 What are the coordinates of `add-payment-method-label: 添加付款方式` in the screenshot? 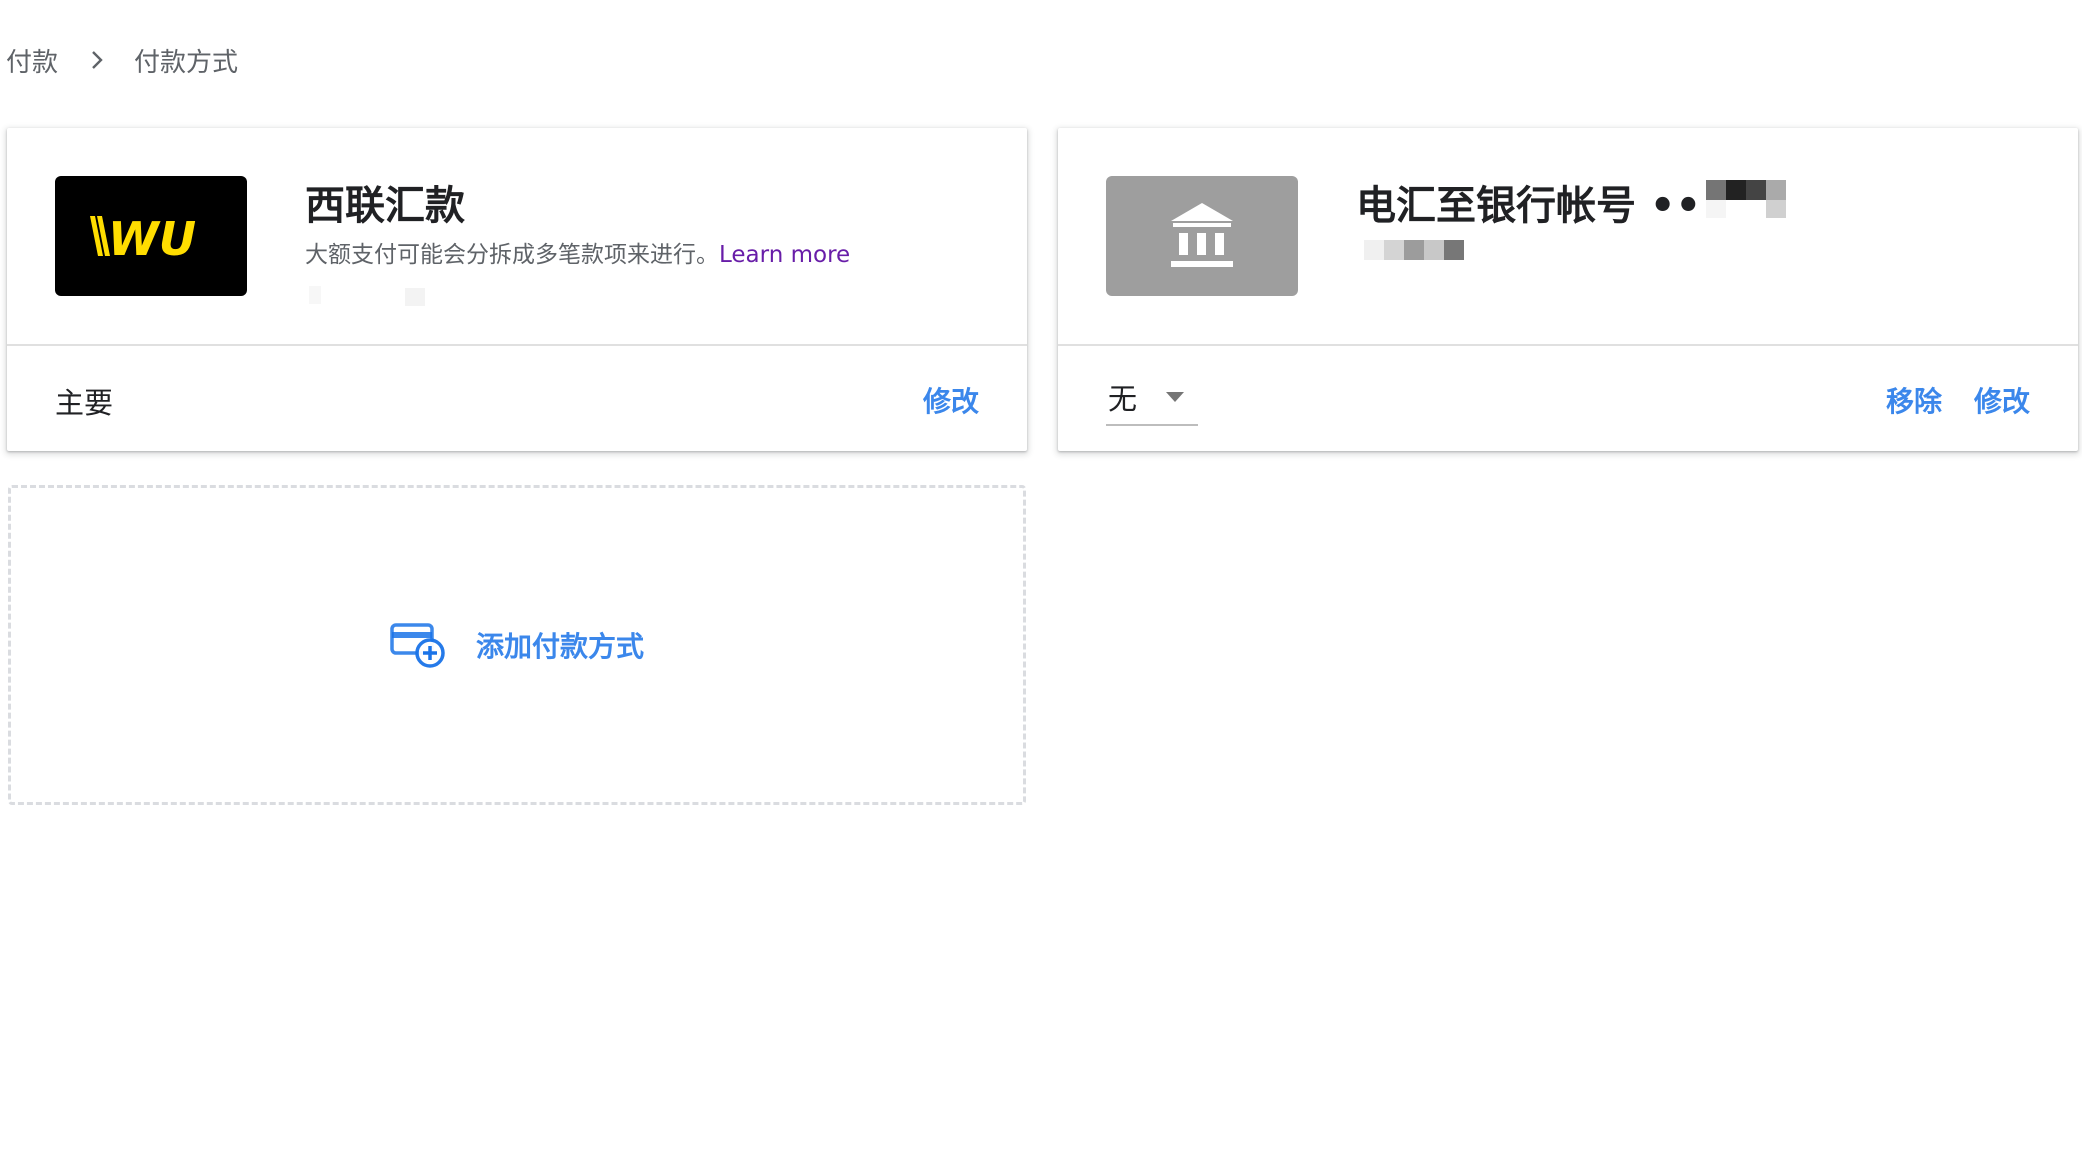 It's located at (559, 646).